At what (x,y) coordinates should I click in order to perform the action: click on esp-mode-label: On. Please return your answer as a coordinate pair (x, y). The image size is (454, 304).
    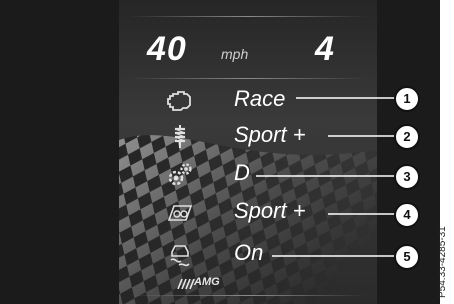
    Looking at the image, I should click on (249, 252).